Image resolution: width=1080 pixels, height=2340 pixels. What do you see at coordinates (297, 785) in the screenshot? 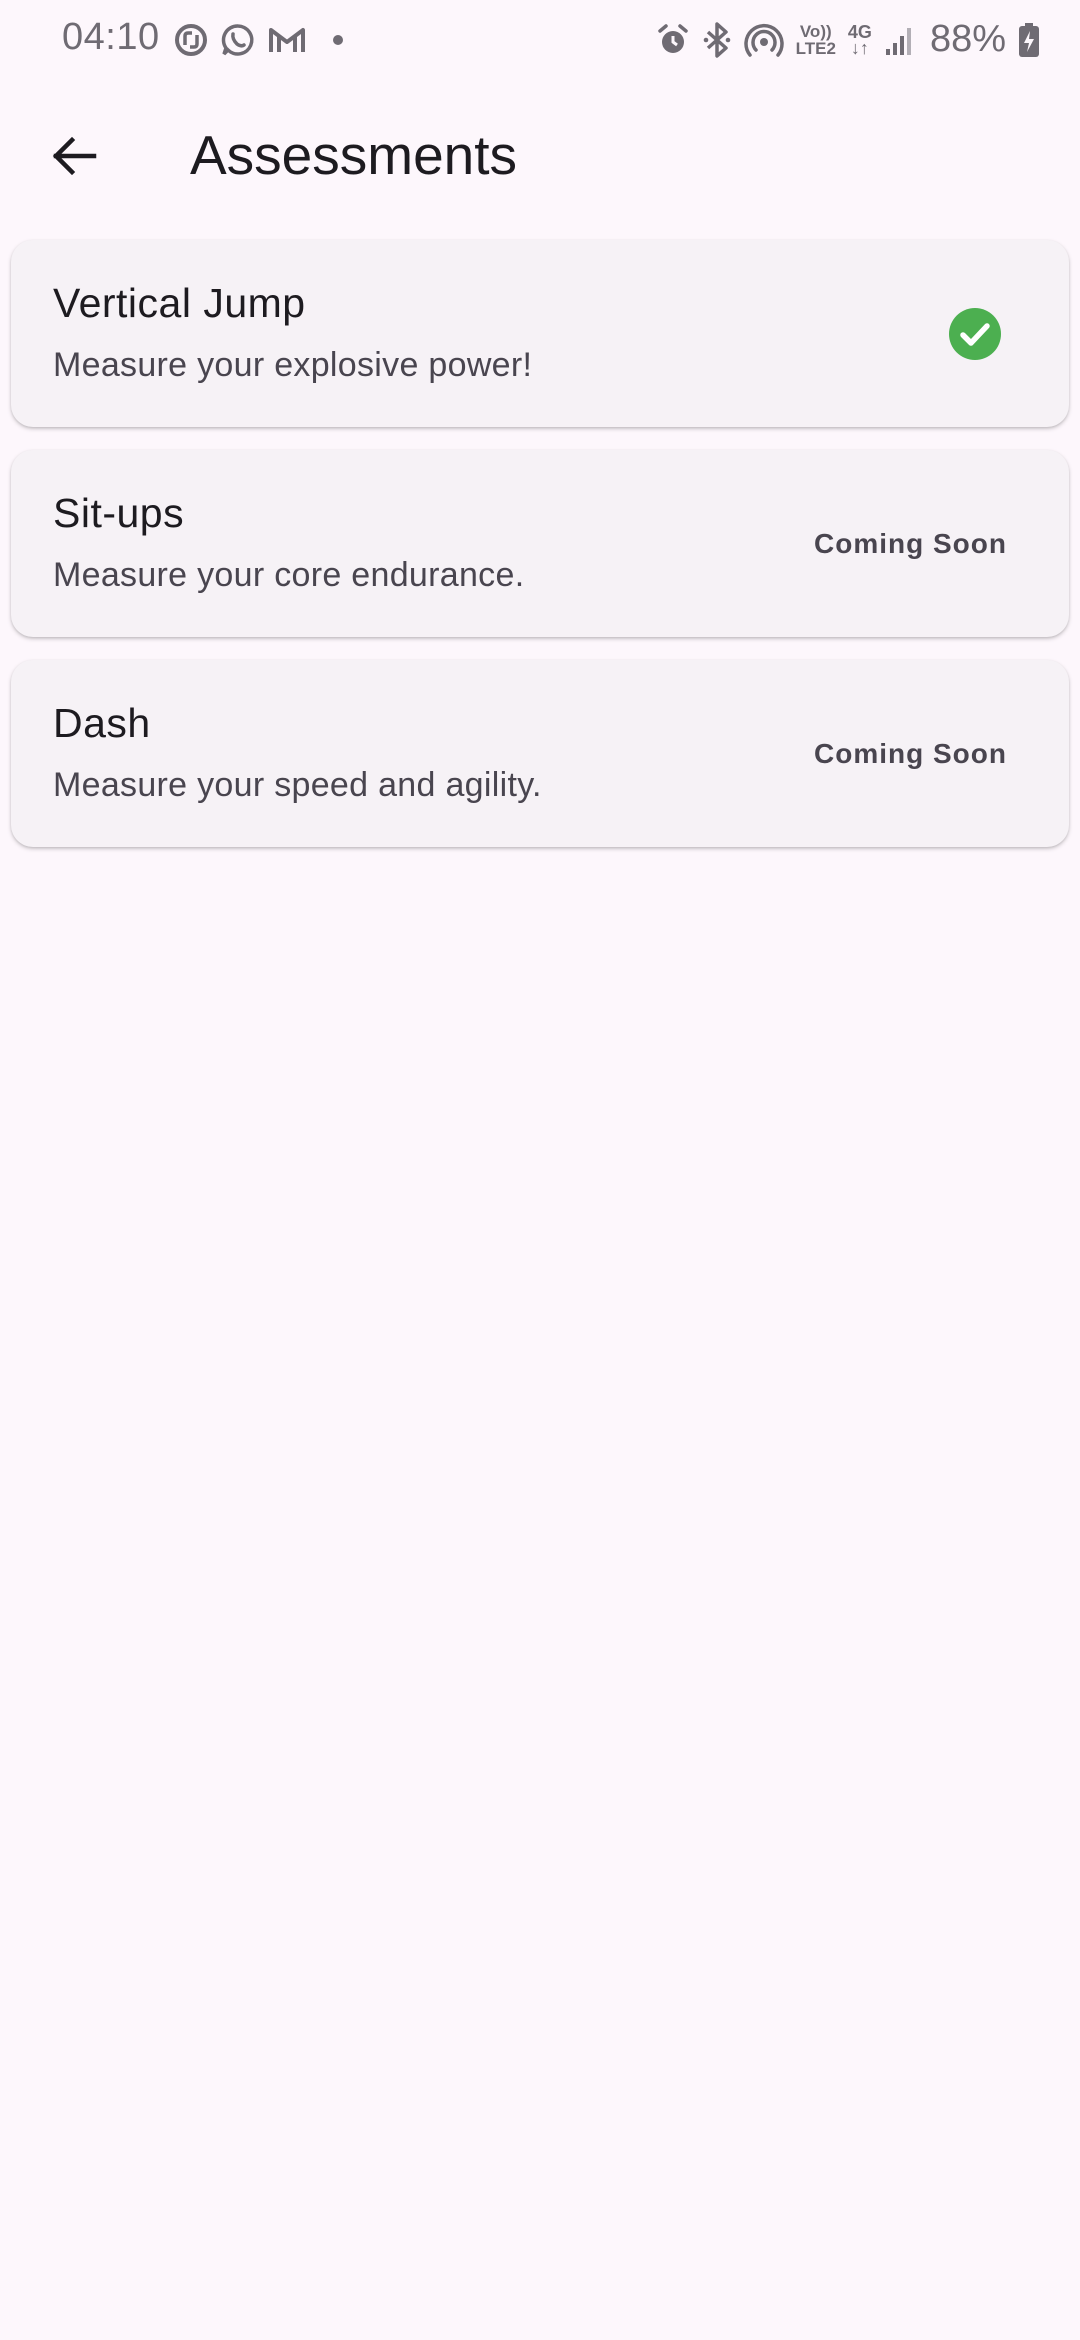
I see `card-subtitle: Measure your speed and agility.` at bounding box center [297, 785].